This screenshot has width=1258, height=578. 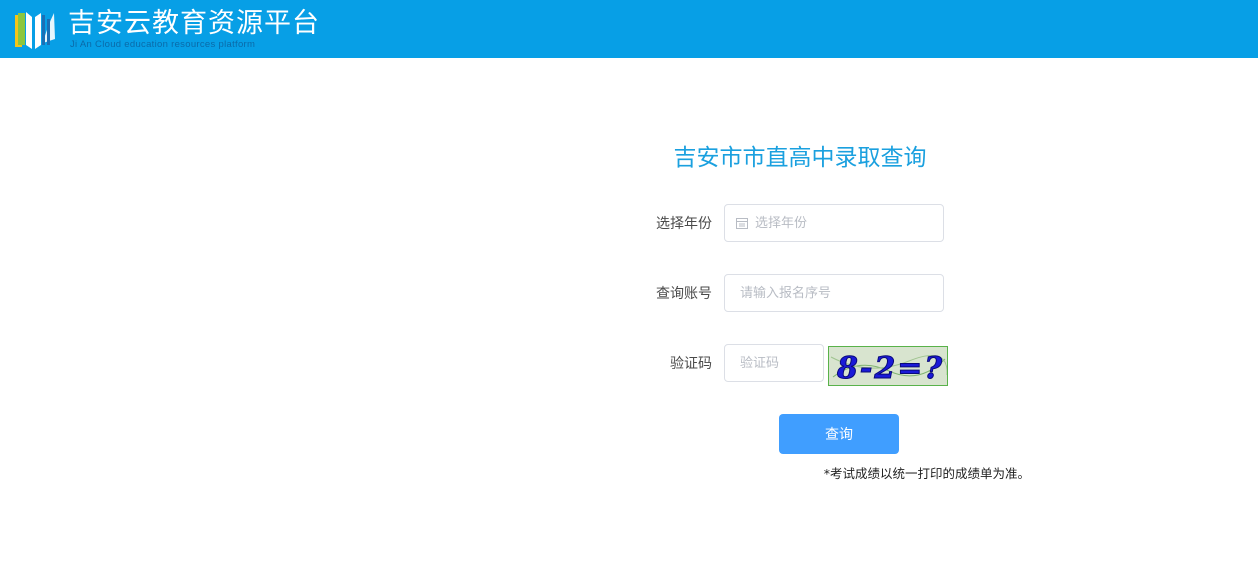 I want to click on query-button: 查询, so click(x=839, y=434).